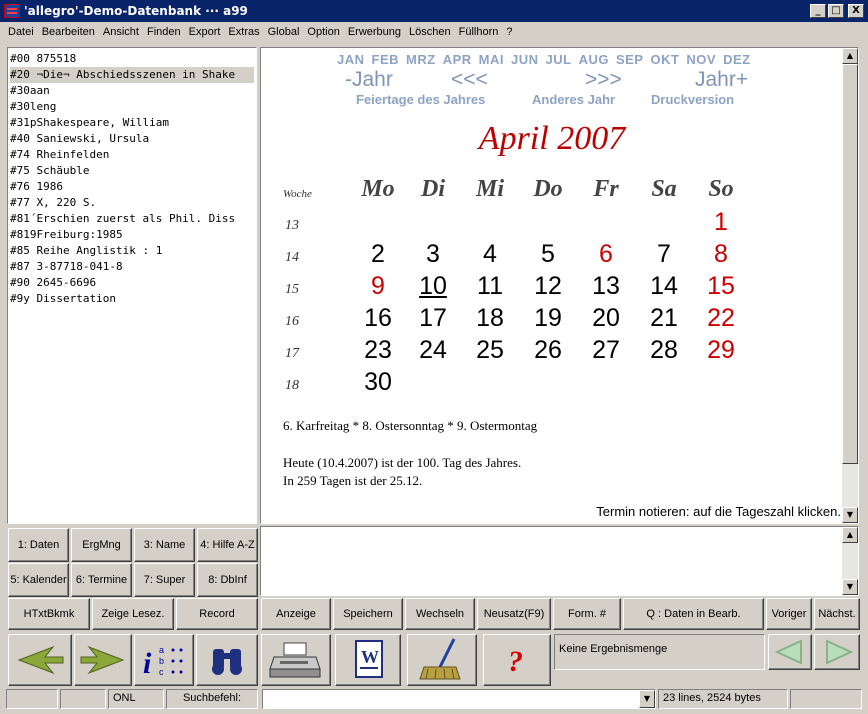  I want to click on termine-button: 6: Termine, so click(101, 580).